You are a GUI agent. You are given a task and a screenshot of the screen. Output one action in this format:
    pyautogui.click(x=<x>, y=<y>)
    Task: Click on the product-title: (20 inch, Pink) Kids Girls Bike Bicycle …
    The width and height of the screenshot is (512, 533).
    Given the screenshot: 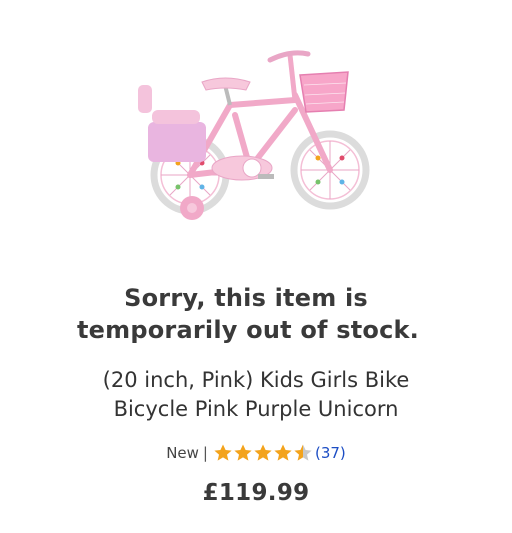 What is the action you would take?
    pyautogui.click(x=256, y=395)
    